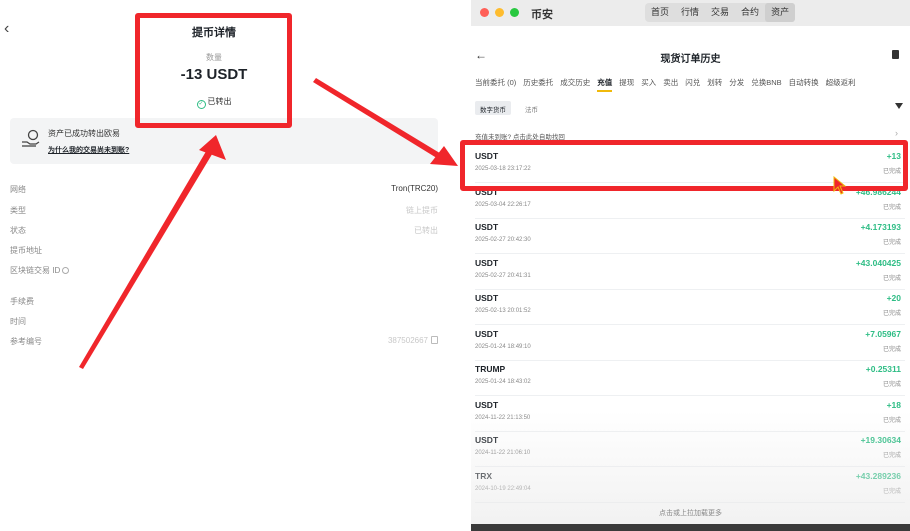  I want to click on exchange-hand-icon, so click(31, 138).